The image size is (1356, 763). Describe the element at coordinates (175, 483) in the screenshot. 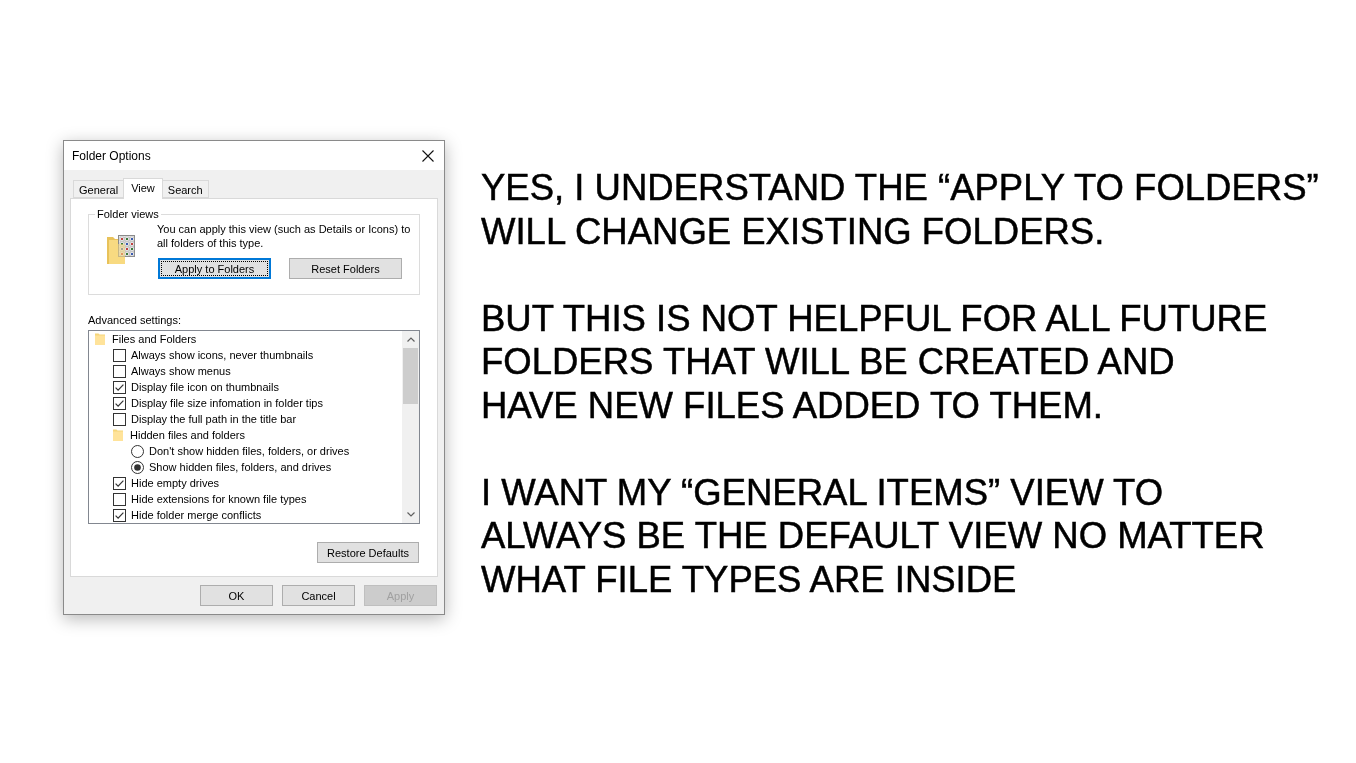

I see `setting-label: Hide empty drives` at that location.